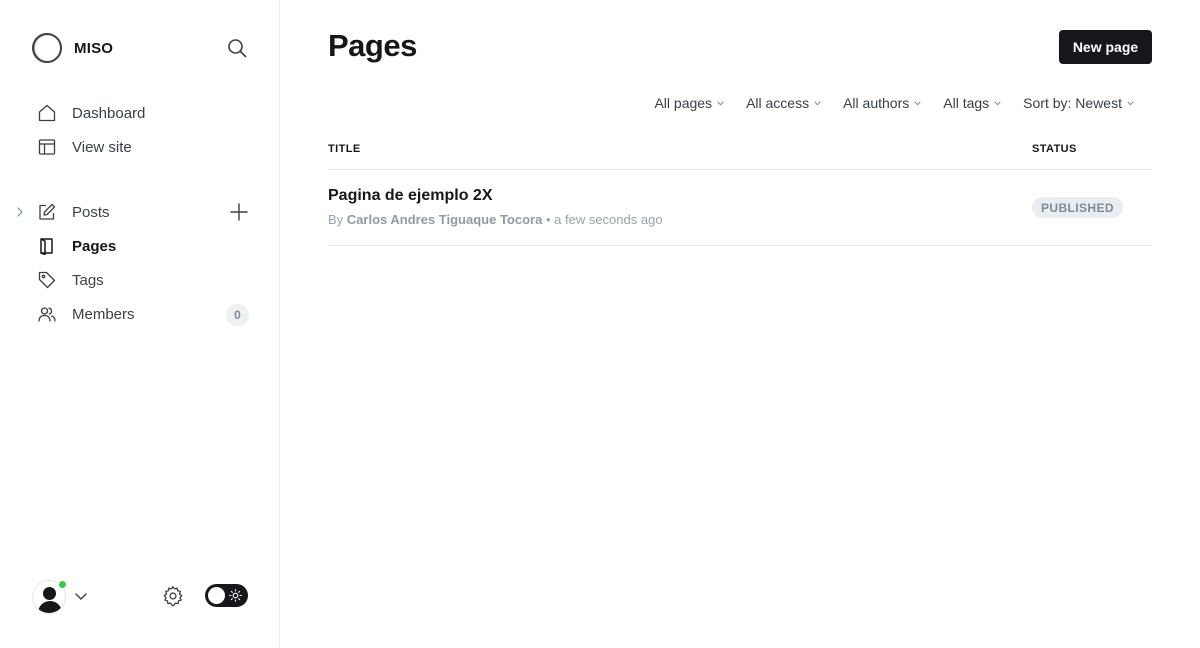 Image resolution: width=1200 pixels, height=648 pixels. Describe the element at coordinates (237, 48) in the screenshot. I see `search-icon` at that location.